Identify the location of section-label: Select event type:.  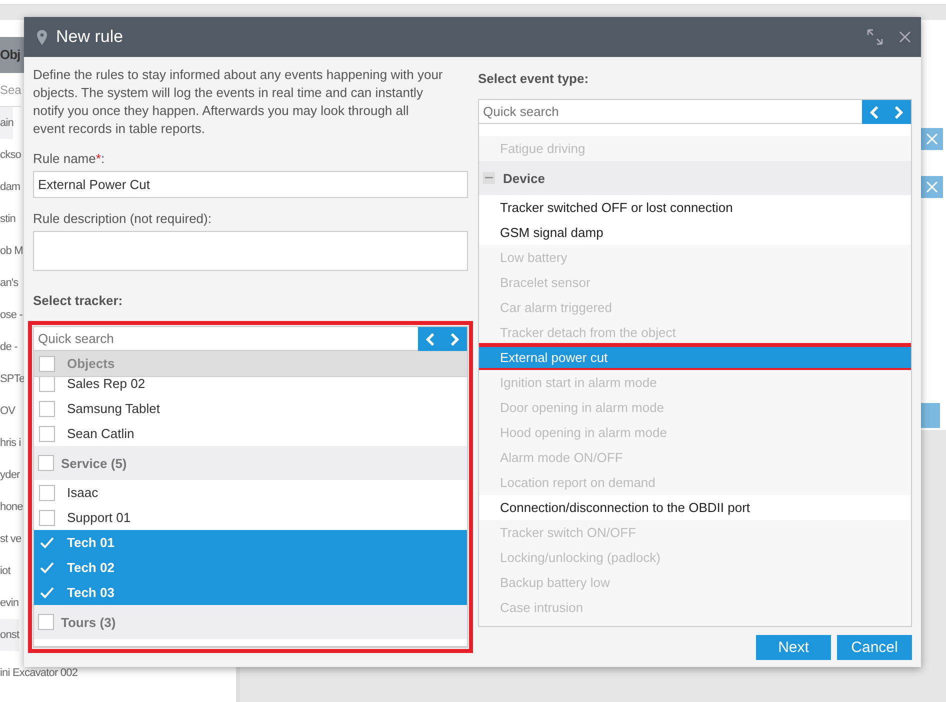
(534, 79).